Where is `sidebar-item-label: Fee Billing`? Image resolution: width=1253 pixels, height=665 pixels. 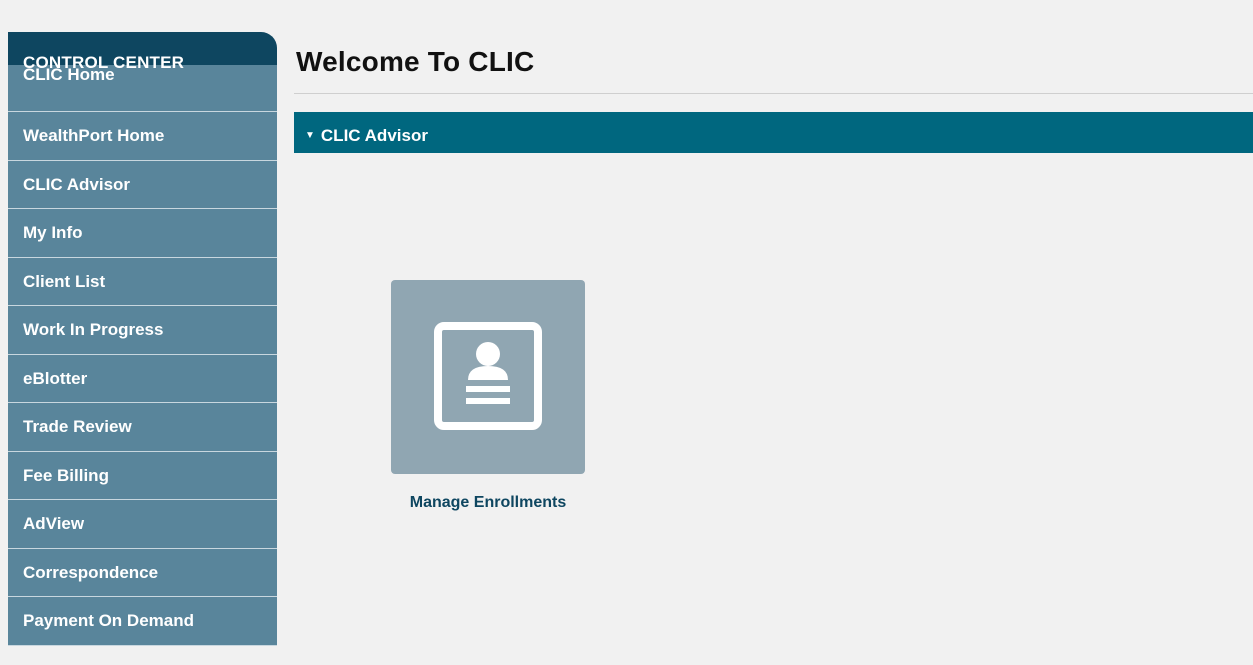 sidebar-item-label: Fee Billing is located at coordinates (66, 475).